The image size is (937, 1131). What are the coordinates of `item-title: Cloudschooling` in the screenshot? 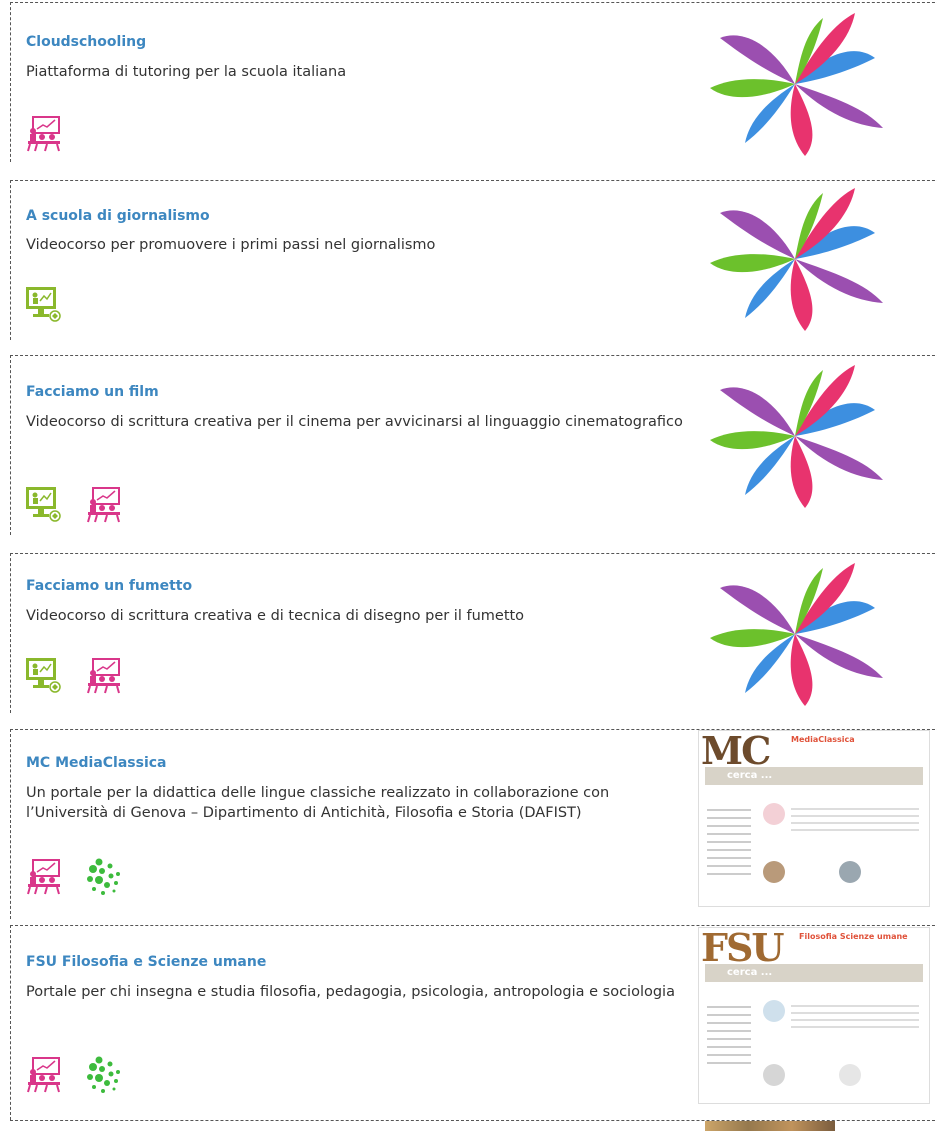 It's located at (86, 42).